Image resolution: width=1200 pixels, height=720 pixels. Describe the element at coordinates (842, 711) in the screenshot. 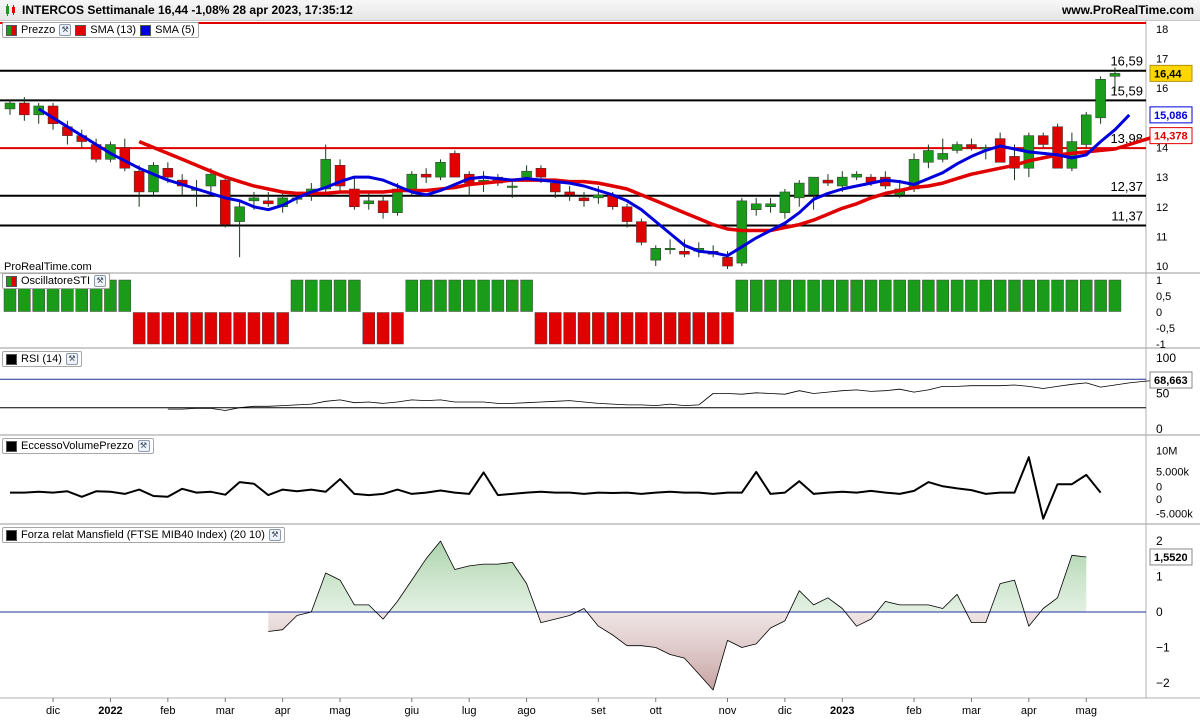

I see `x-tick-label: 2023` at that location.